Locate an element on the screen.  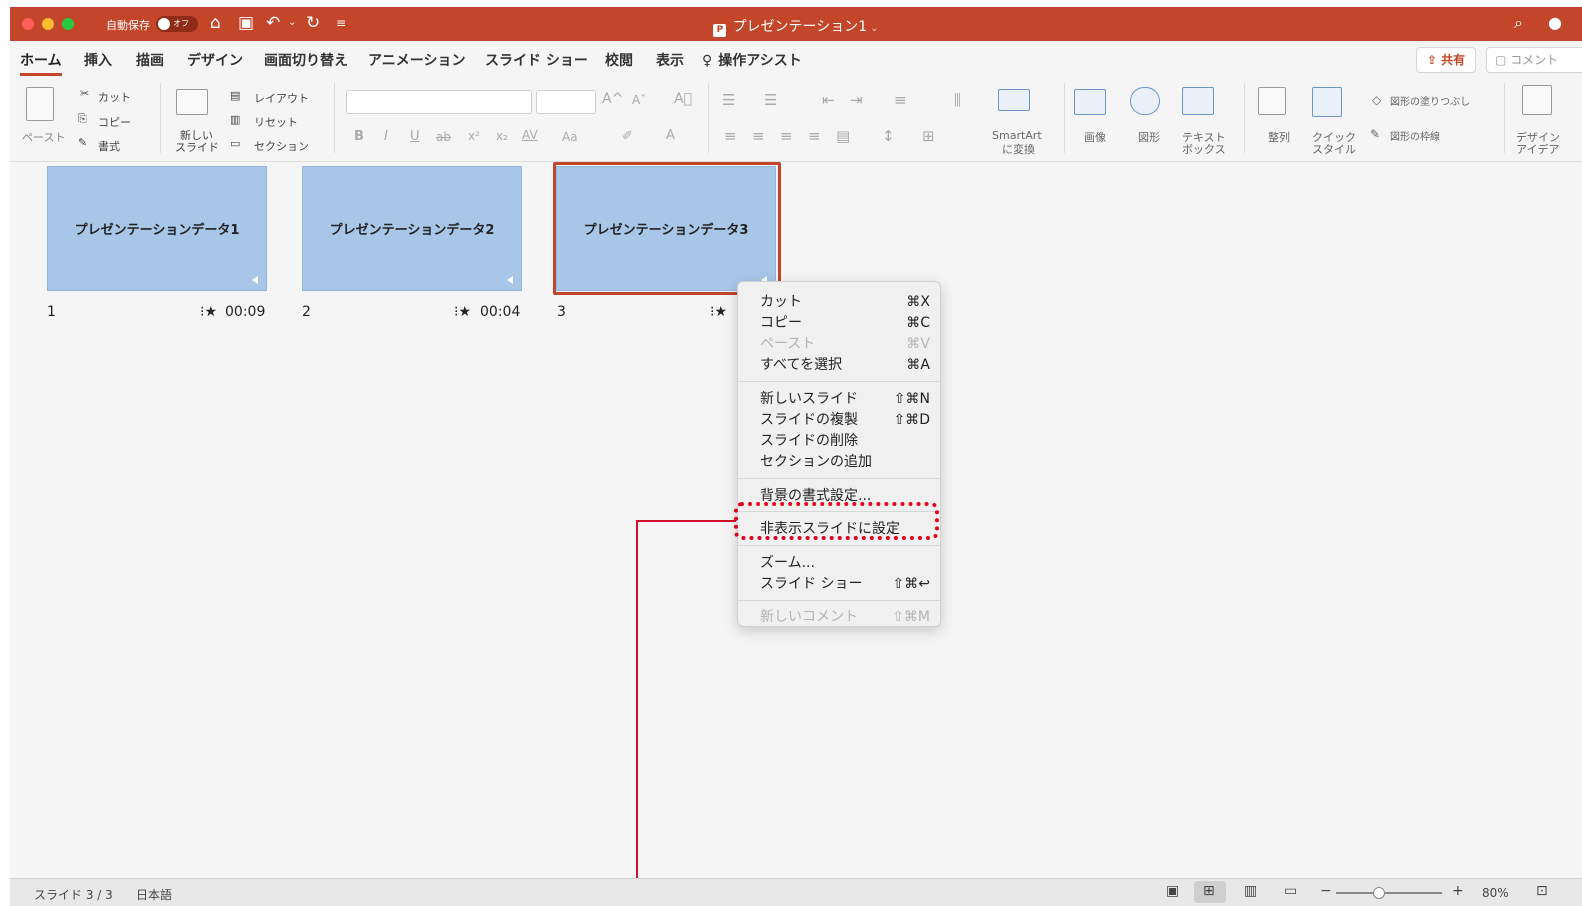
comment-button: ▢ コメント is located at coordinates (1534, 60).